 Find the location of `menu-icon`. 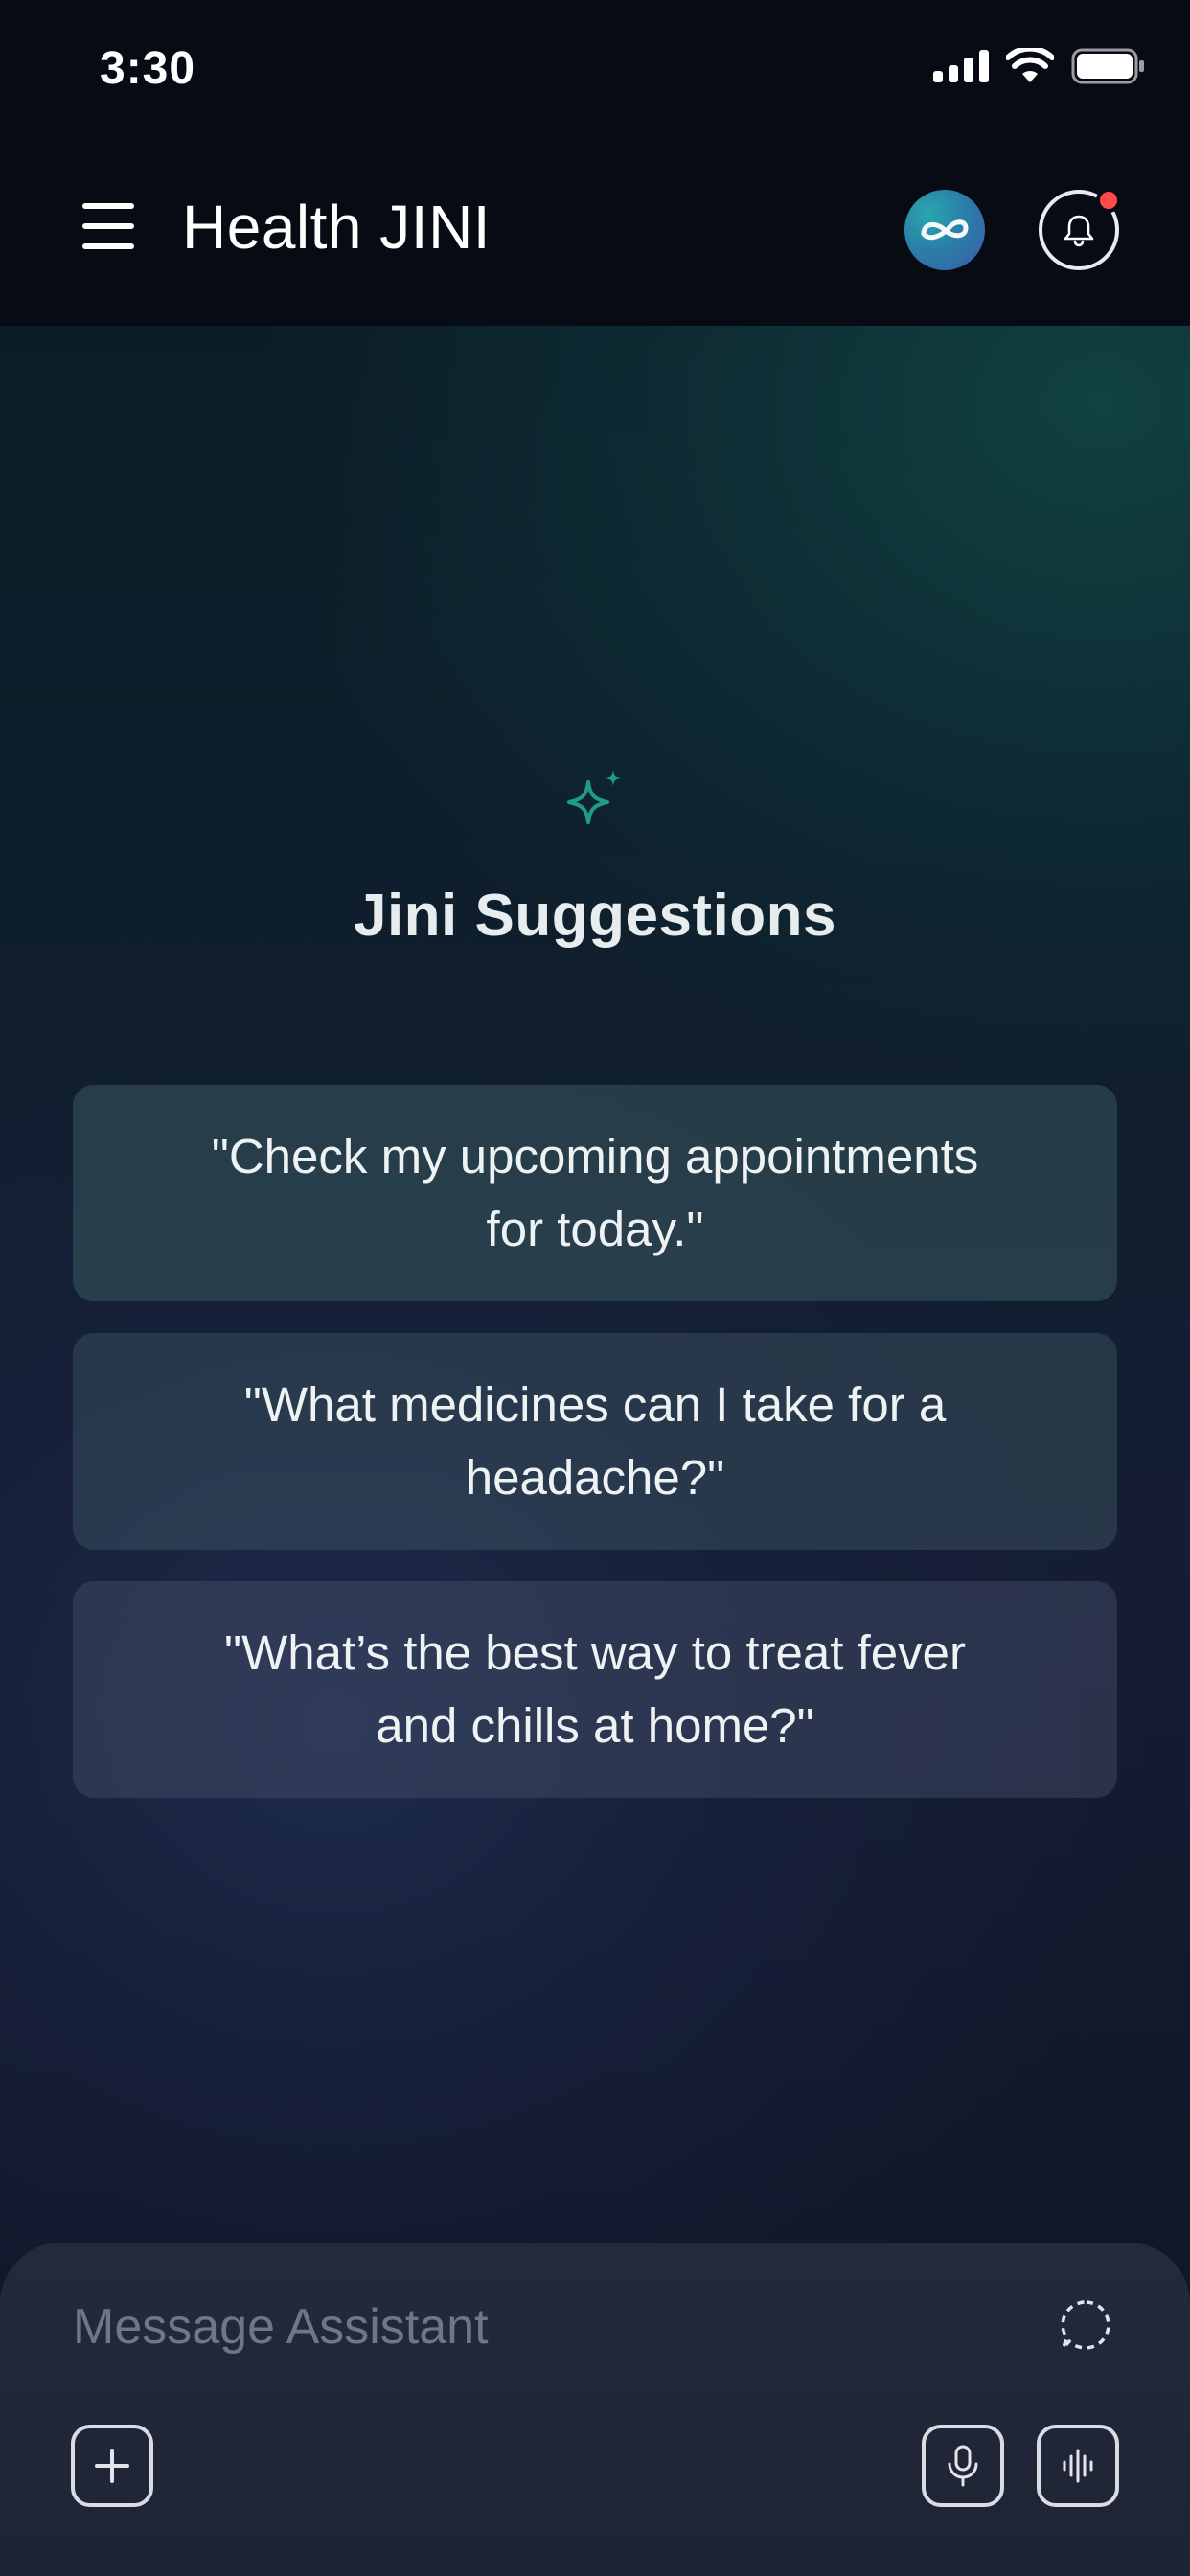

menu-icon is located at coordinates (108, 226).